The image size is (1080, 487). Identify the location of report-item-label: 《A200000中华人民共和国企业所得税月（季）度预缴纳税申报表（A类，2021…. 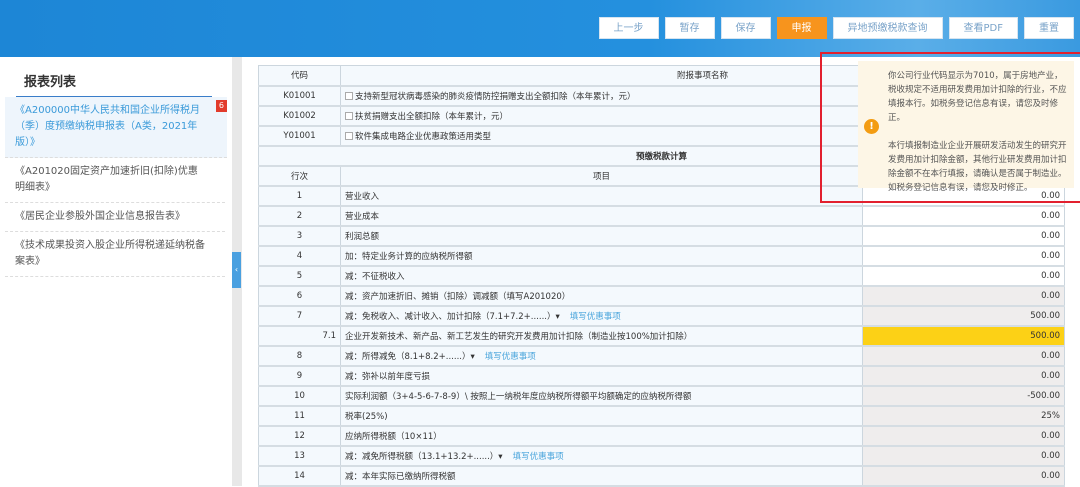
(108, 126).